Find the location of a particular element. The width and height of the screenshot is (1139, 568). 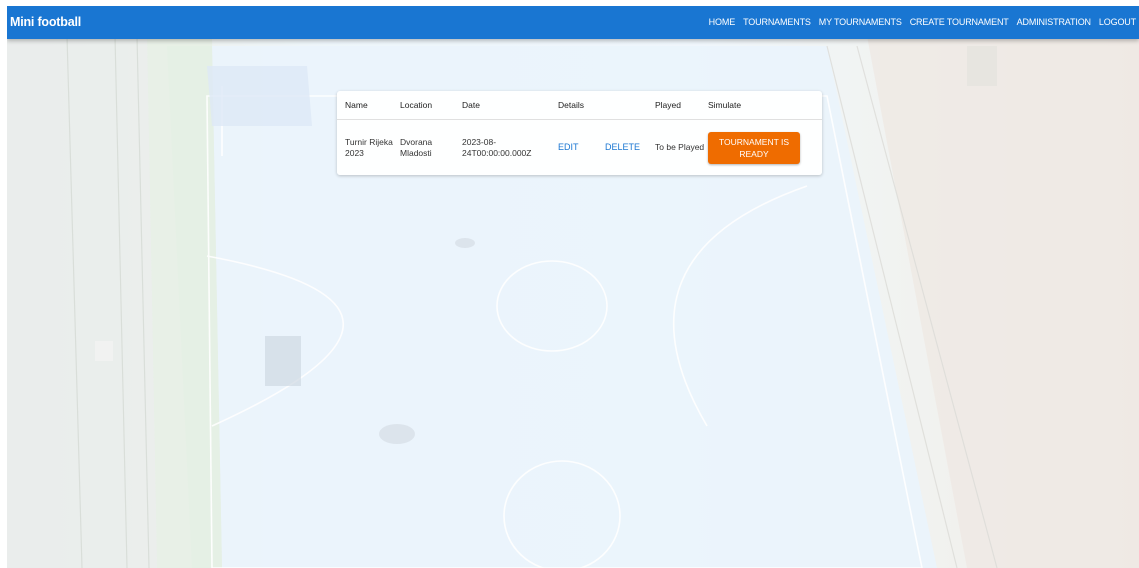

nav-tournaments: TOURNAMENTS is located at coordinates (777, 22).